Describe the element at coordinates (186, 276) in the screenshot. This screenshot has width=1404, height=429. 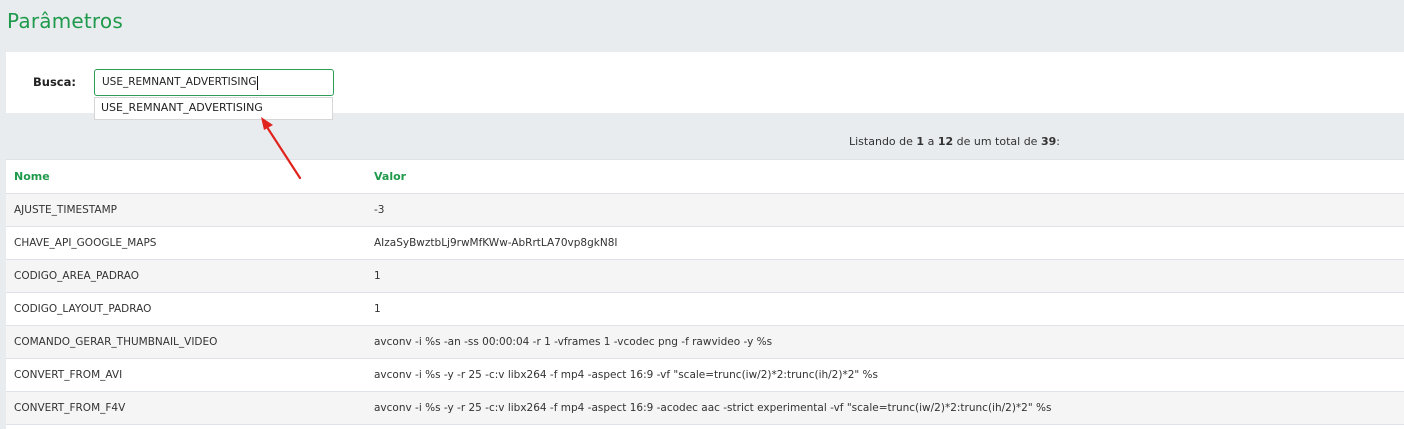
I see `cell-name: CODIGO_AREA_PADRAO` at that location.